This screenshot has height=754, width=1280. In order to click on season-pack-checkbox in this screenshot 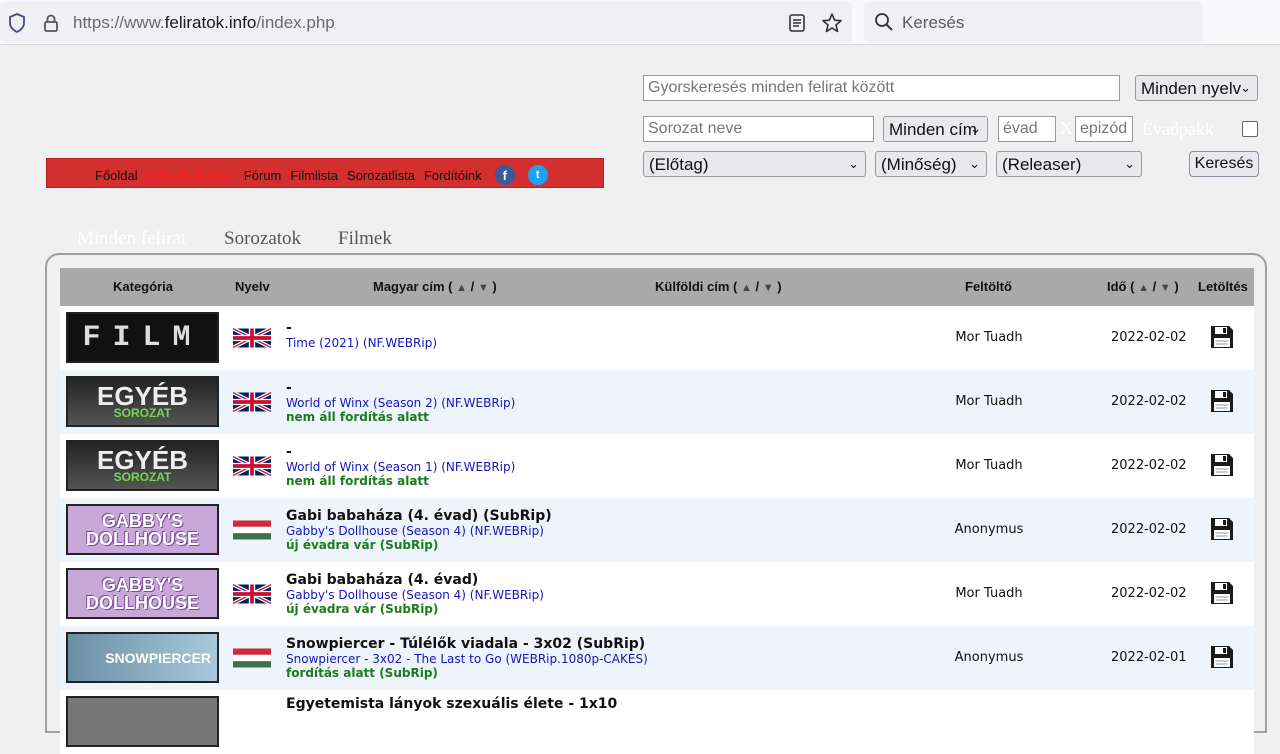, I will do `click(1250, 129)`.